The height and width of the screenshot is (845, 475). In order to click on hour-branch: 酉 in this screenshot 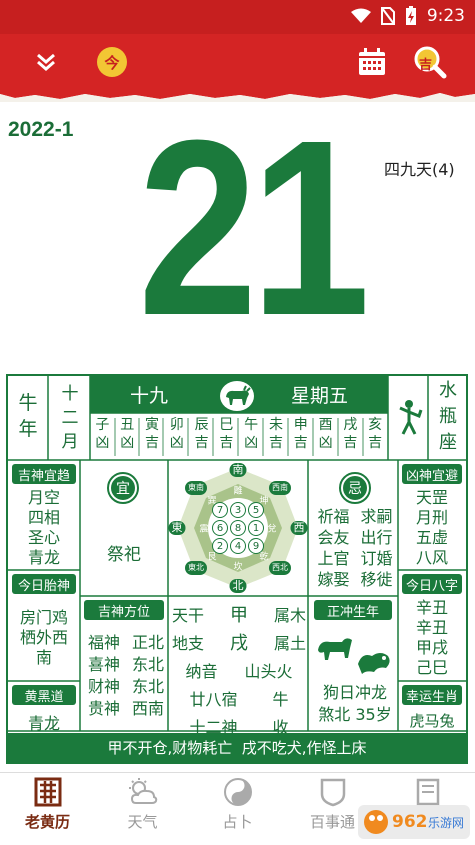, I will do `click(325, 425)`.